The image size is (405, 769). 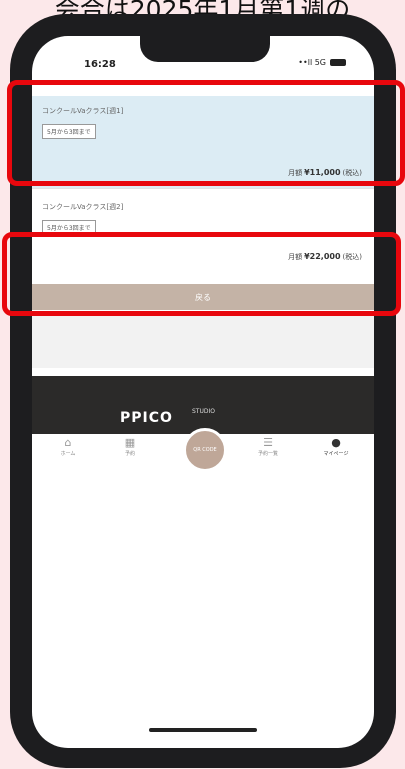 What do you see at coordinates (338, 62) in the screenshot?
I see `battery-icon` at bounding box center [338, 62].